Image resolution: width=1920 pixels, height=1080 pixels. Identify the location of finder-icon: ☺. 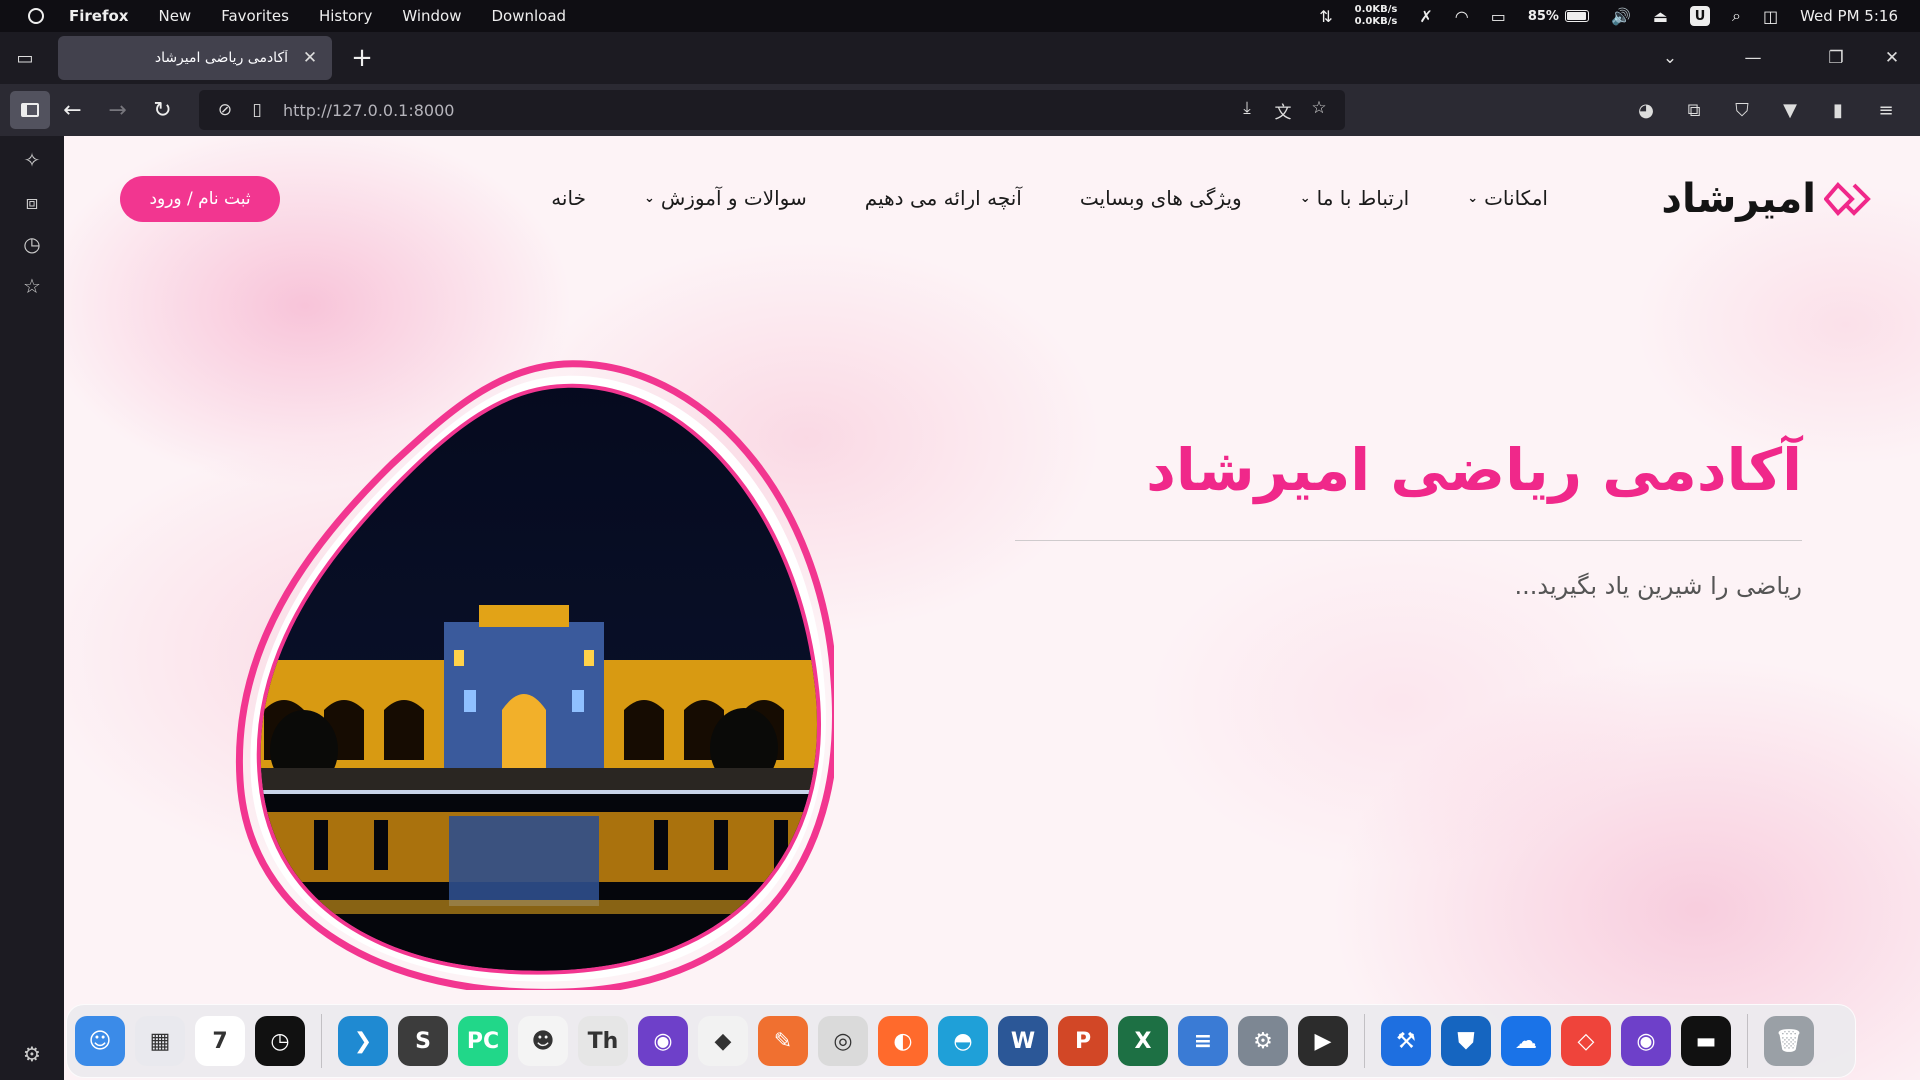
(100, 1041).